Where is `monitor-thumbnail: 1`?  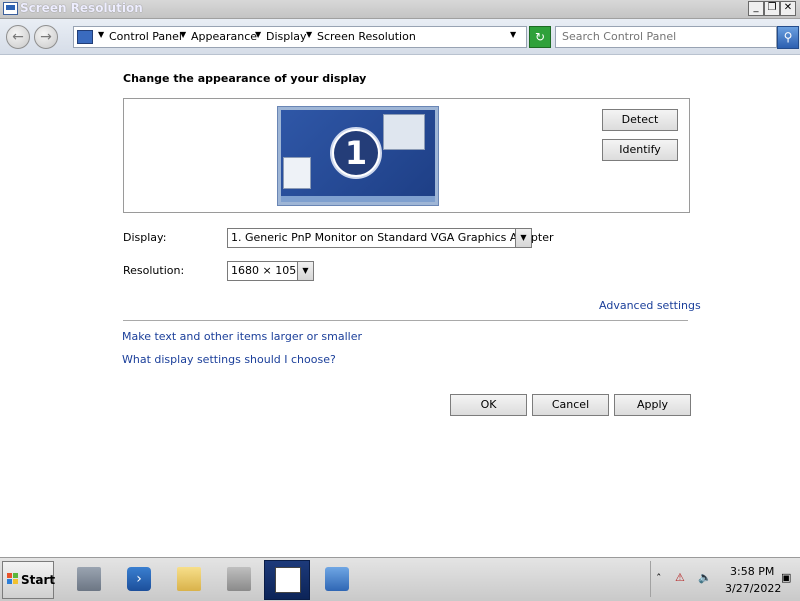 monitor-thumbnail: 1 is located at coordinates (358, 156).